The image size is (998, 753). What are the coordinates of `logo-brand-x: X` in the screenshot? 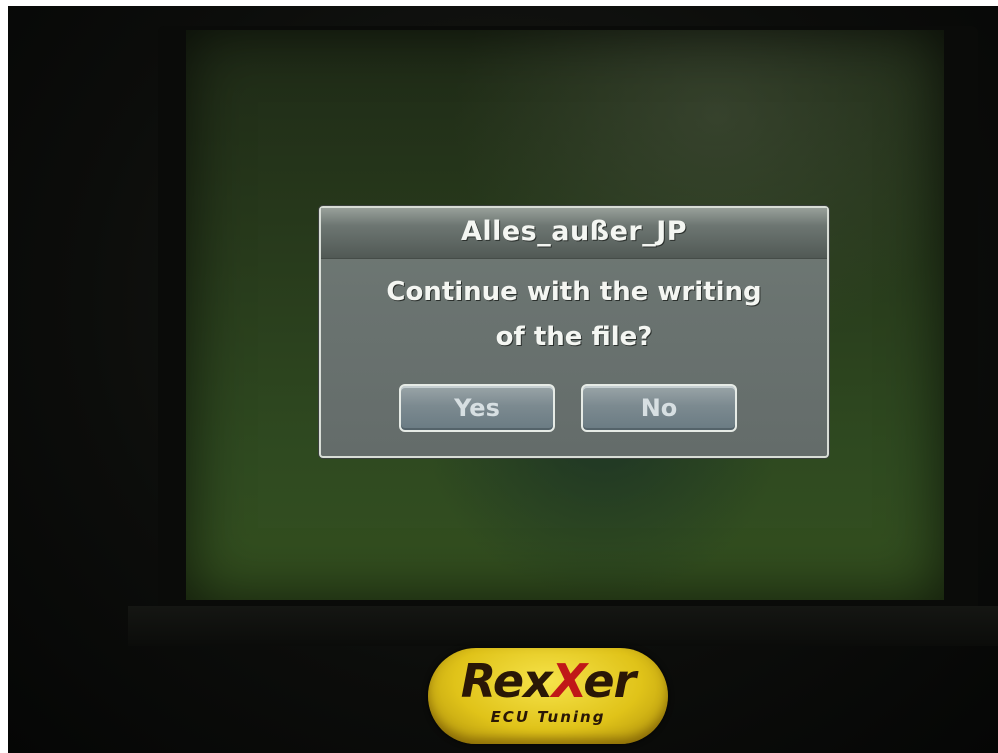 It's located at (568, 681).